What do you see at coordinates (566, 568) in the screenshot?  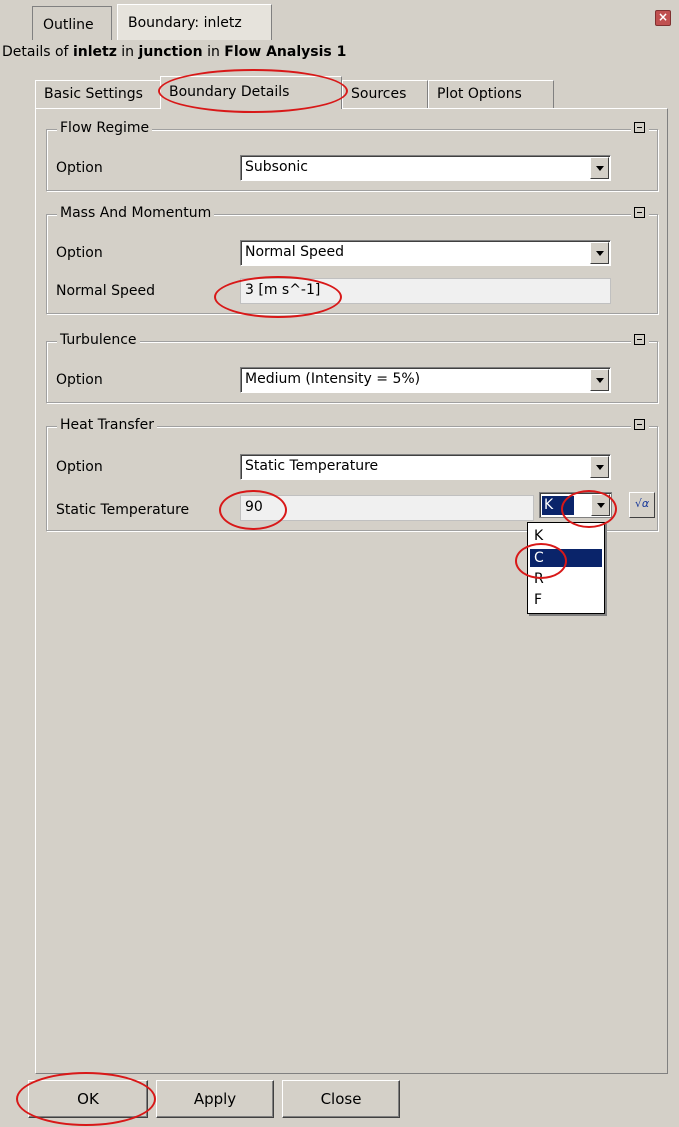 I see `temperature-unit-list: K C R F` at bounding box center [566, 568].